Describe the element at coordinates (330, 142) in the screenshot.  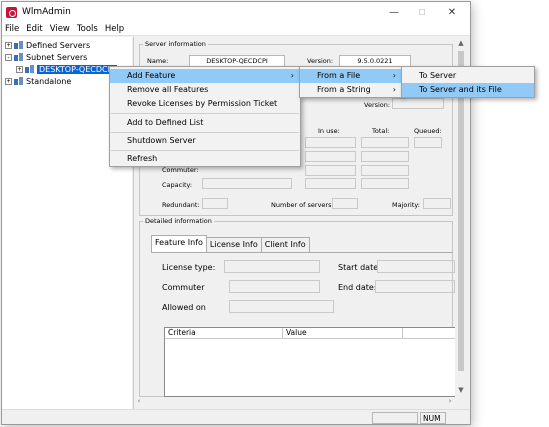
I see `in-use-value` at that location.